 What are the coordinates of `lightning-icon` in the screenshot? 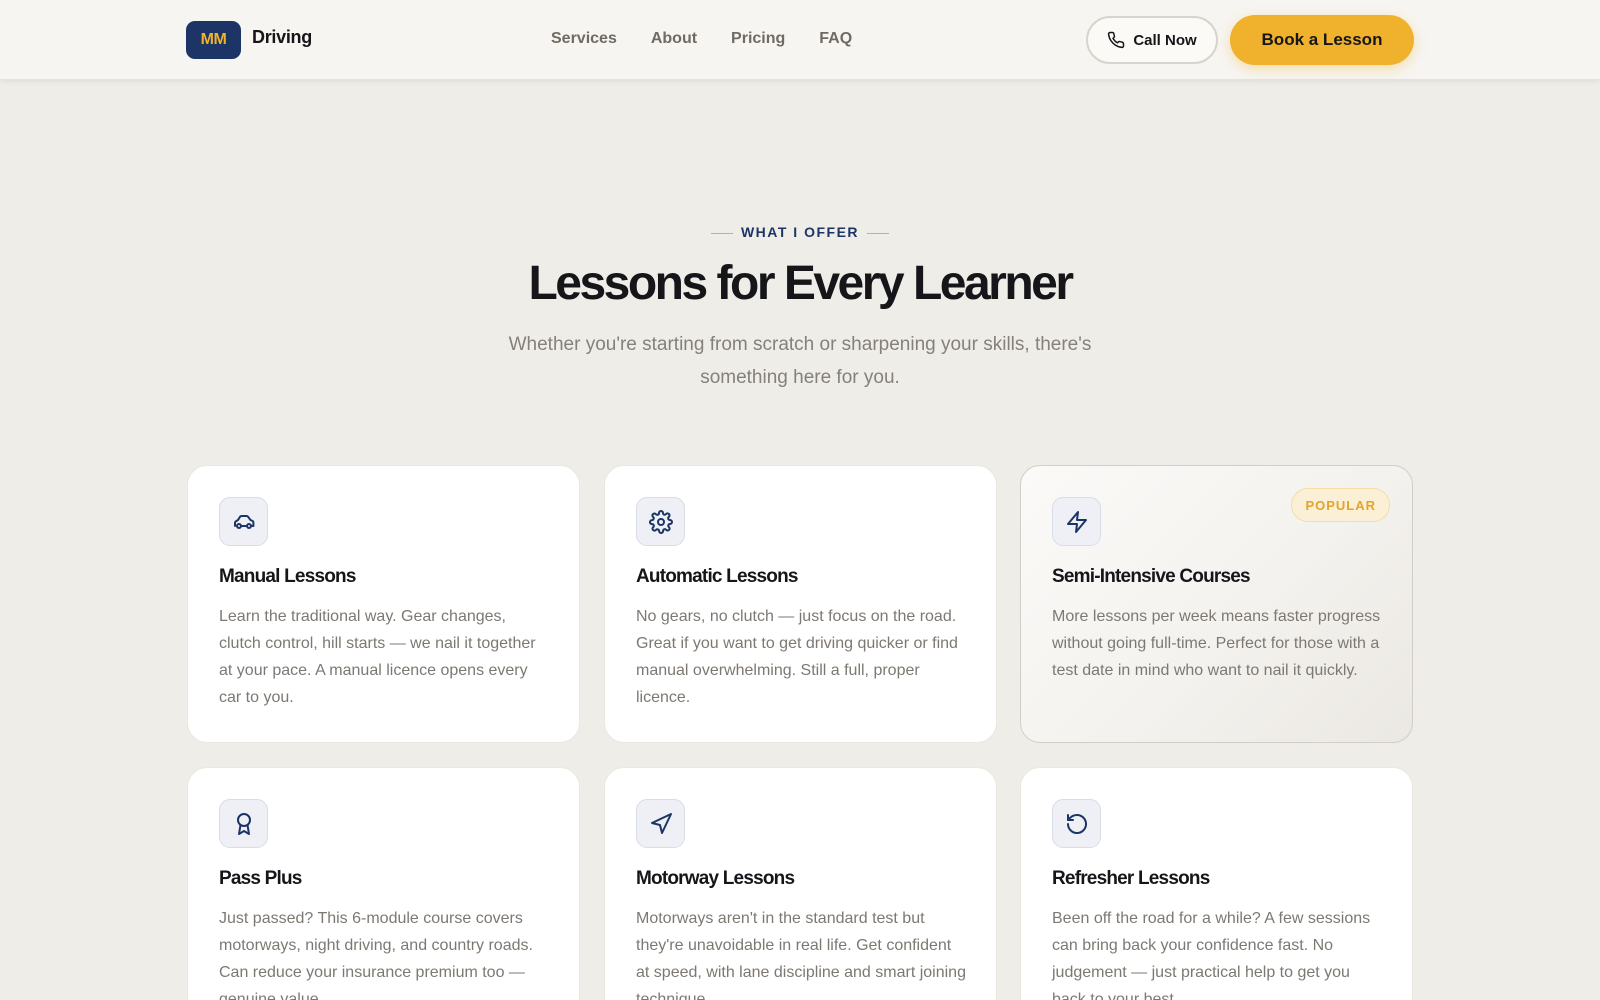 It's located at (1076, 521).